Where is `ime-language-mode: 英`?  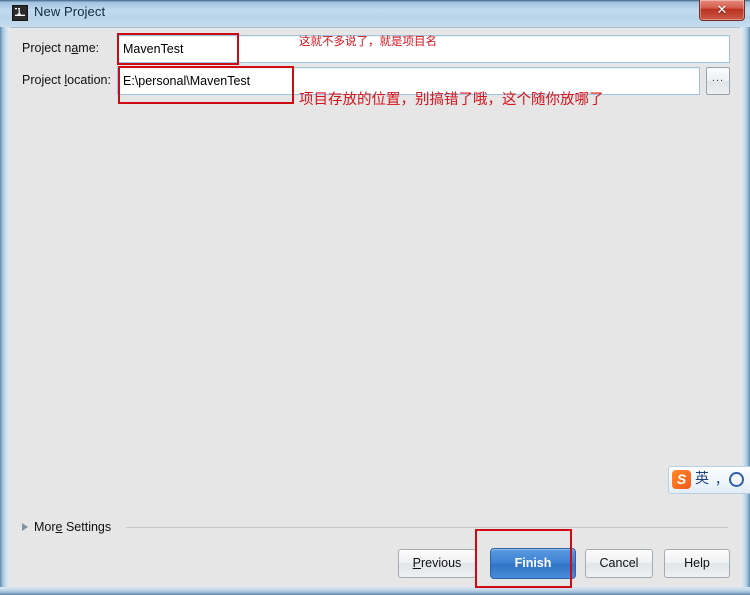 ime-language-mode: 英 is located at coordinates (702, 479).